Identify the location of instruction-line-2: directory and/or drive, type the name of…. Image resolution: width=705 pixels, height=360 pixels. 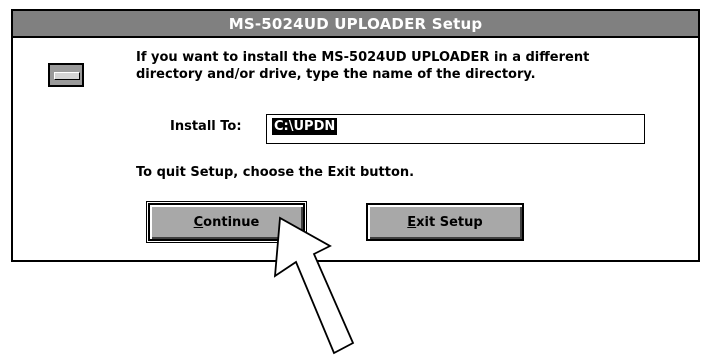
(336, 74).